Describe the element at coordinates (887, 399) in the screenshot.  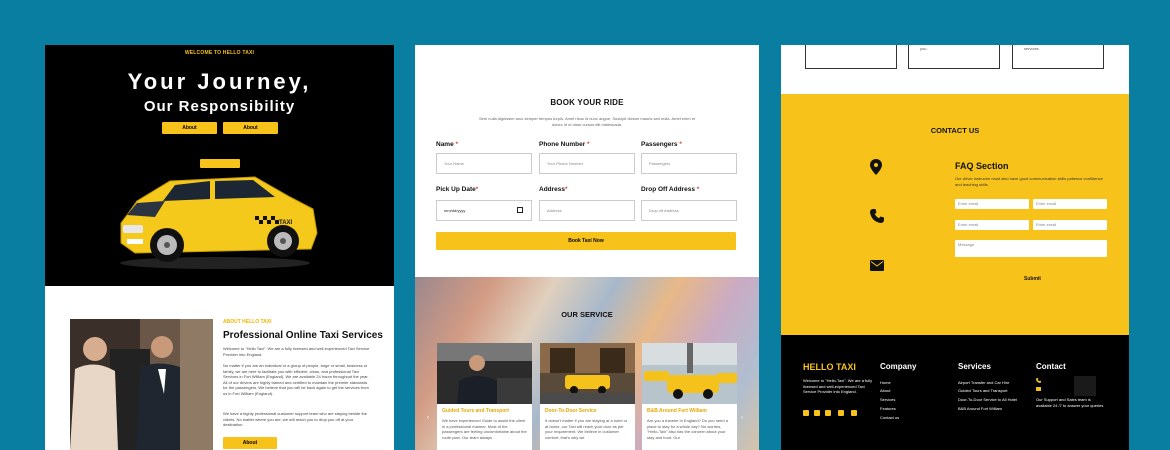
I see `footer-link: Services` at that location.